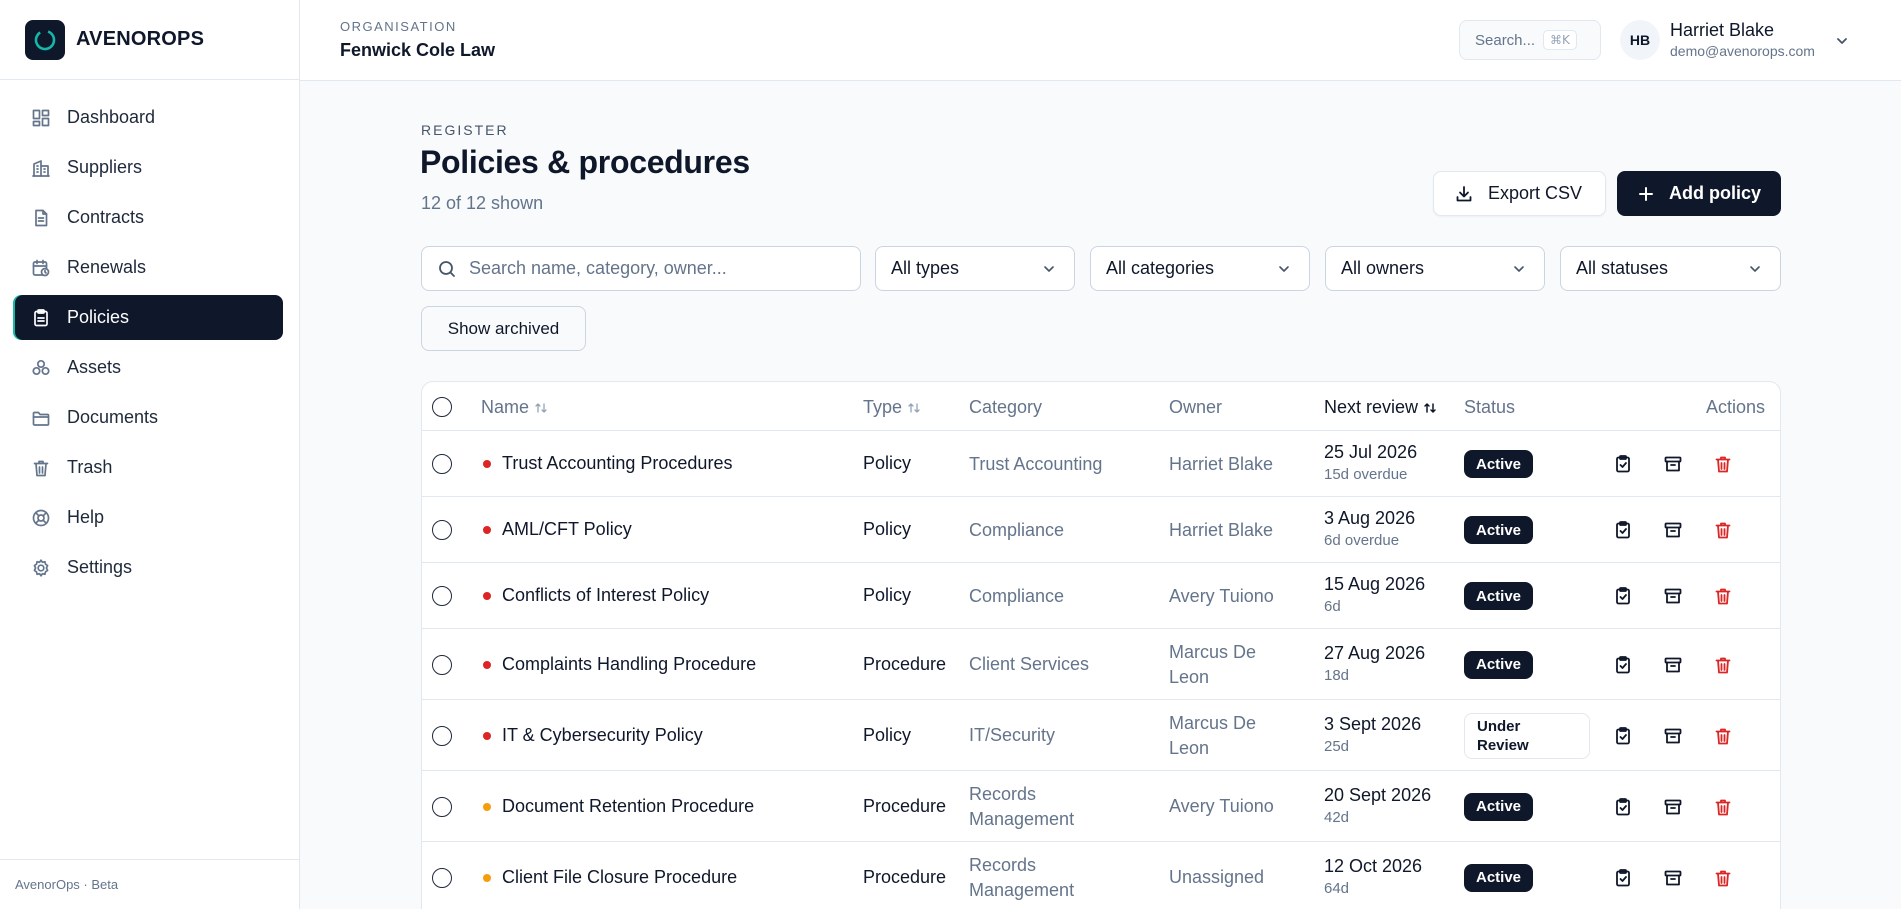  Describe the element at coordinates (617, 463) in the screenshot. I see `policy-name: Trust Accounting Procedures` at that location.